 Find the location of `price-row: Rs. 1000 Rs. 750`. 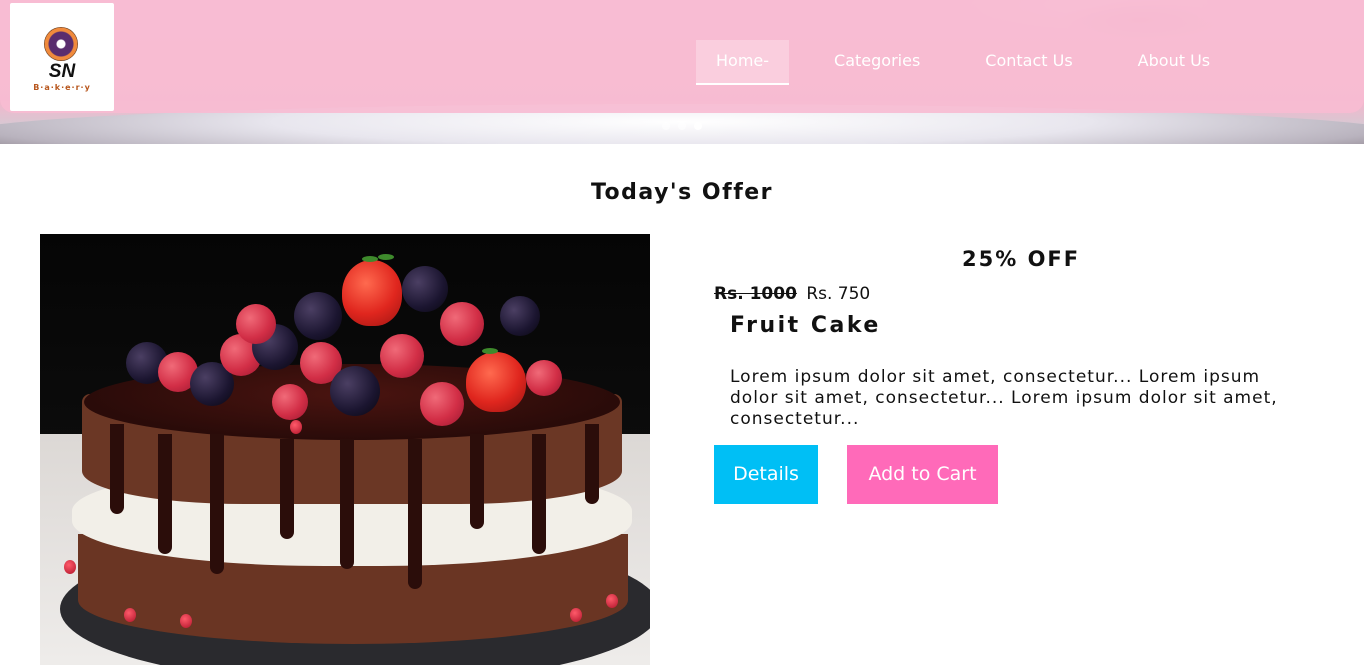

price-row: Rs. 1000 Rs. 750 is located at coordinates (792, 294).